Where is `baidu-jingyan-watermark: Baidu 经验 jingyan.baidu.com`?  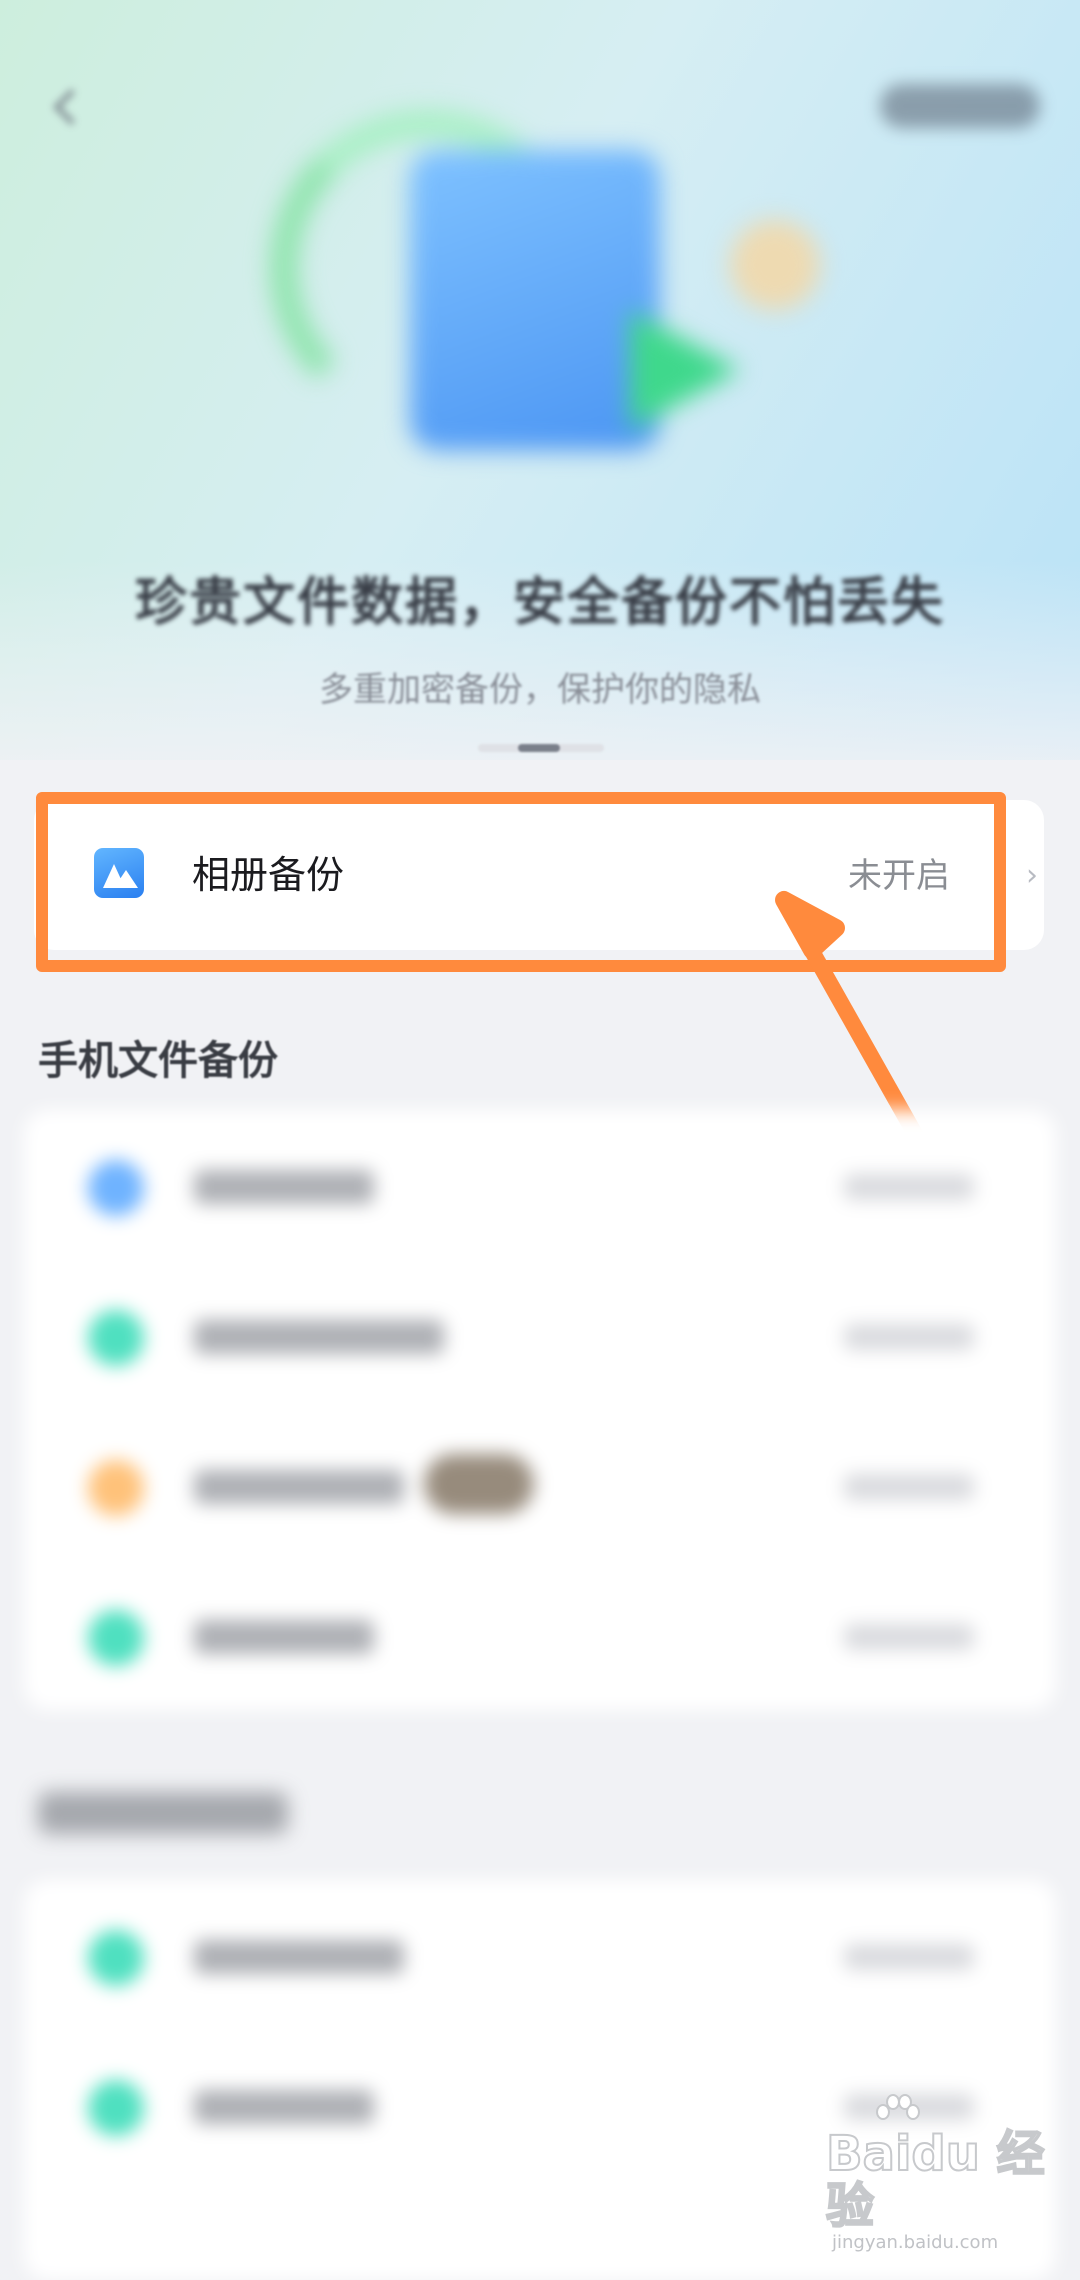
baidu-jingyan-watermark: Baidu 经验 jingyan.baidu.com is located at coordinates (952, 2173).